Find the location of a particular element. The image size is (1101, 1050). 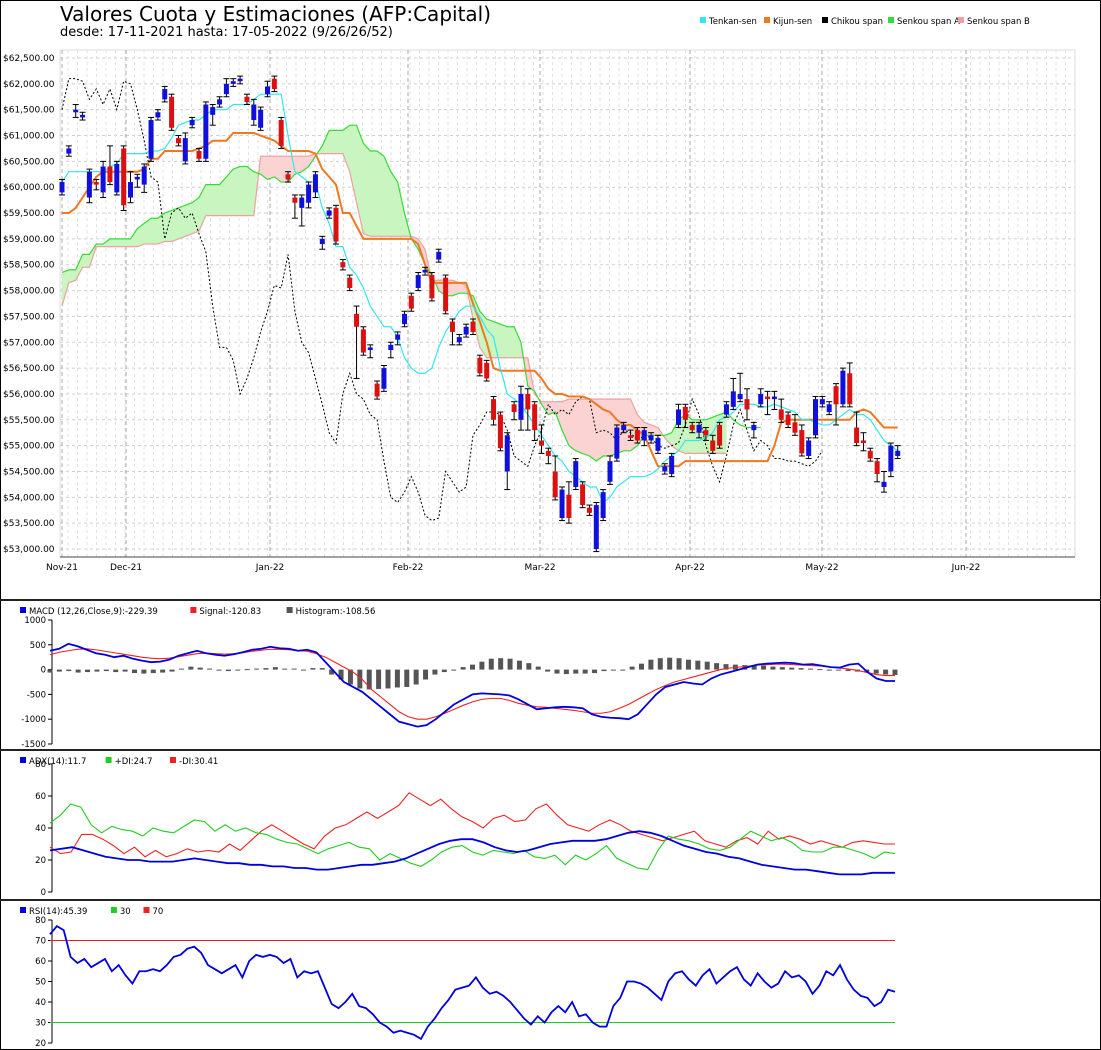

x-tick-label: Mar-22 is located at coordinates (539, 568).